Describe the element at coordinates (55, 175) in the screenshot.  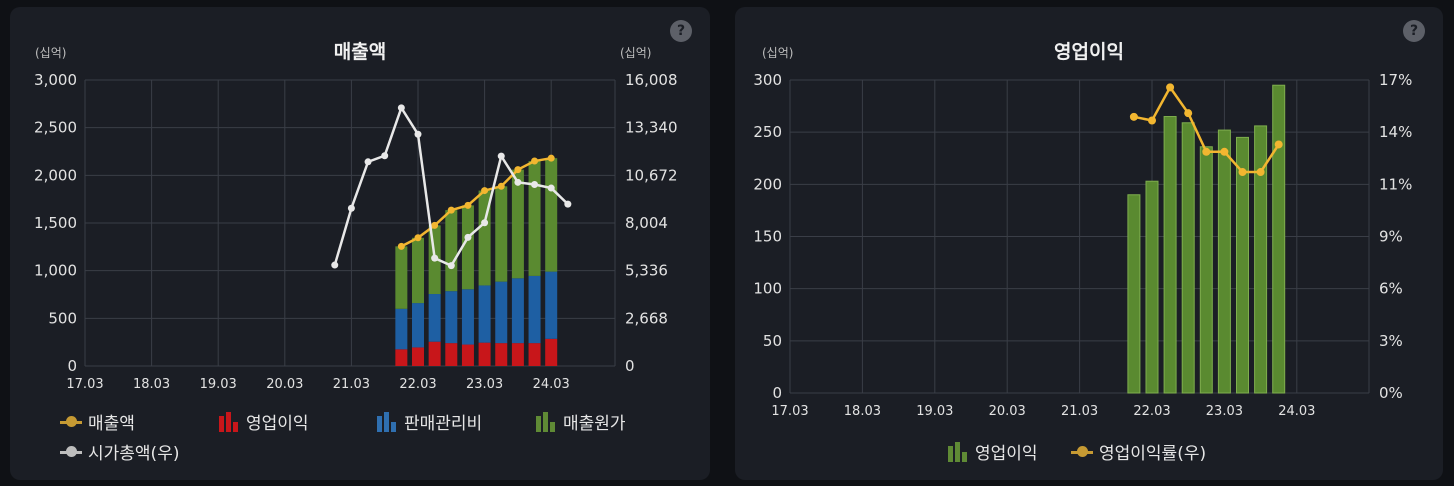
I see `y-left-tick-label: 2,000` at that location.